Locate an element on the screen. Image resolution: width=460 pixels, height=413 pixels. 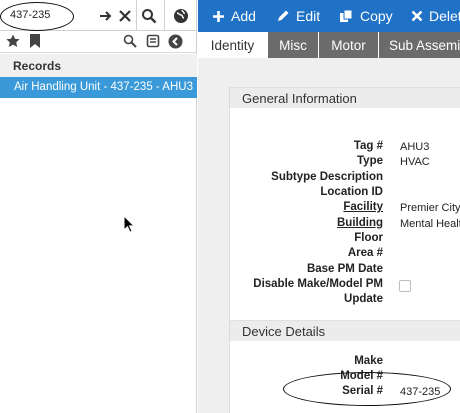
tab-misc: Misc is located at coordinates (293, 45).